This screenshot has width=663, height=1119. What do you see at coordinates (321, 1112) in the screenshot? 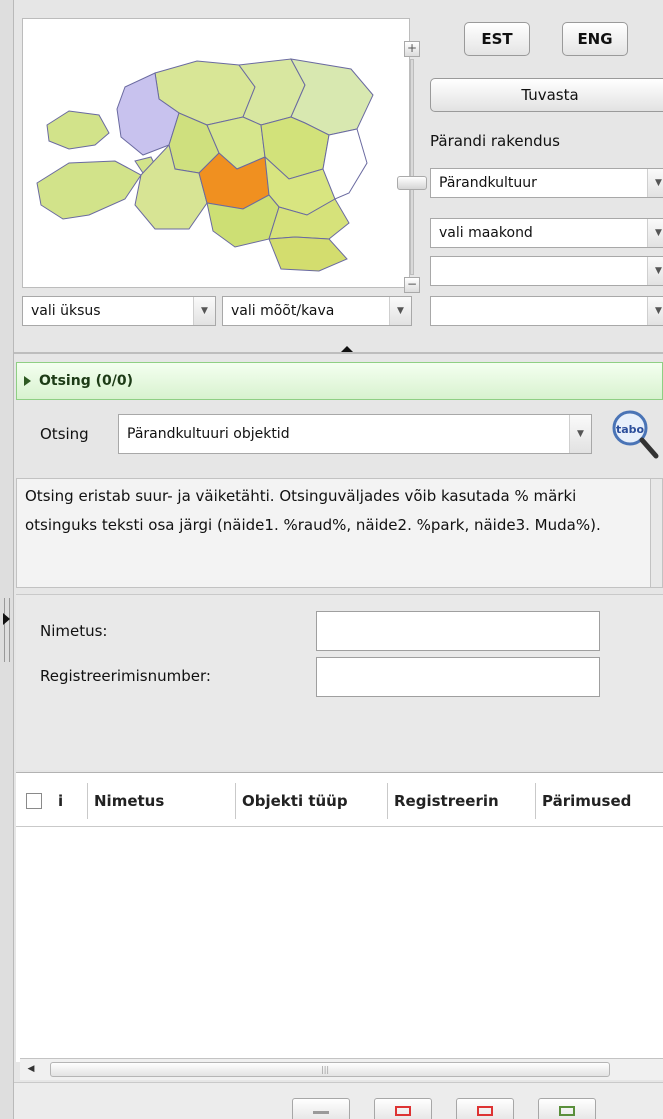
I see `list-icon` at bounding box center [321, 1112].